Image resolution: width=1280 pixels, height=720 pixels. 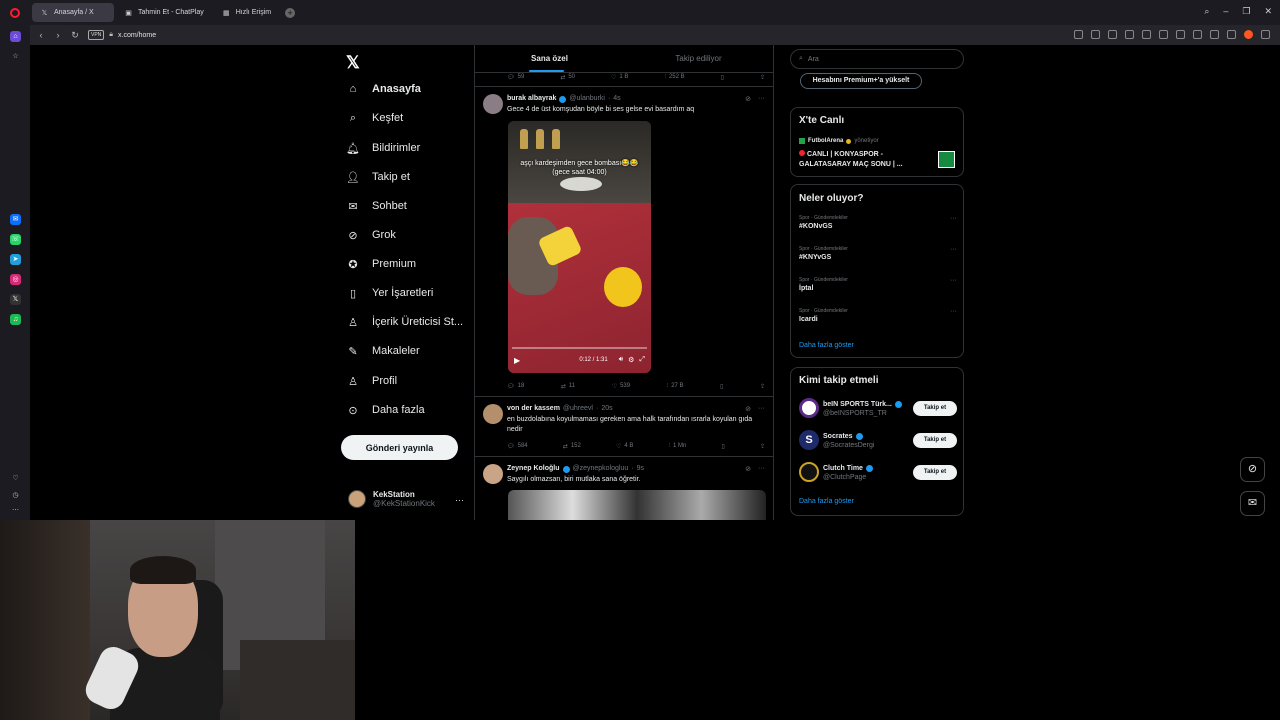 I want to click on tweet-handle: @zeynepkologluu, so click(x=601, y=469).